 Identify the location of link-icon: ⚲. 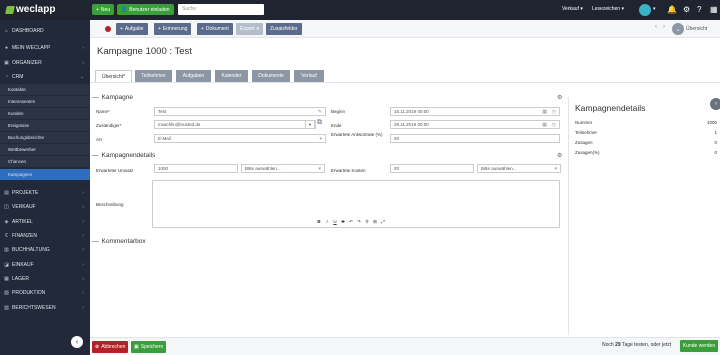
(367, 222).